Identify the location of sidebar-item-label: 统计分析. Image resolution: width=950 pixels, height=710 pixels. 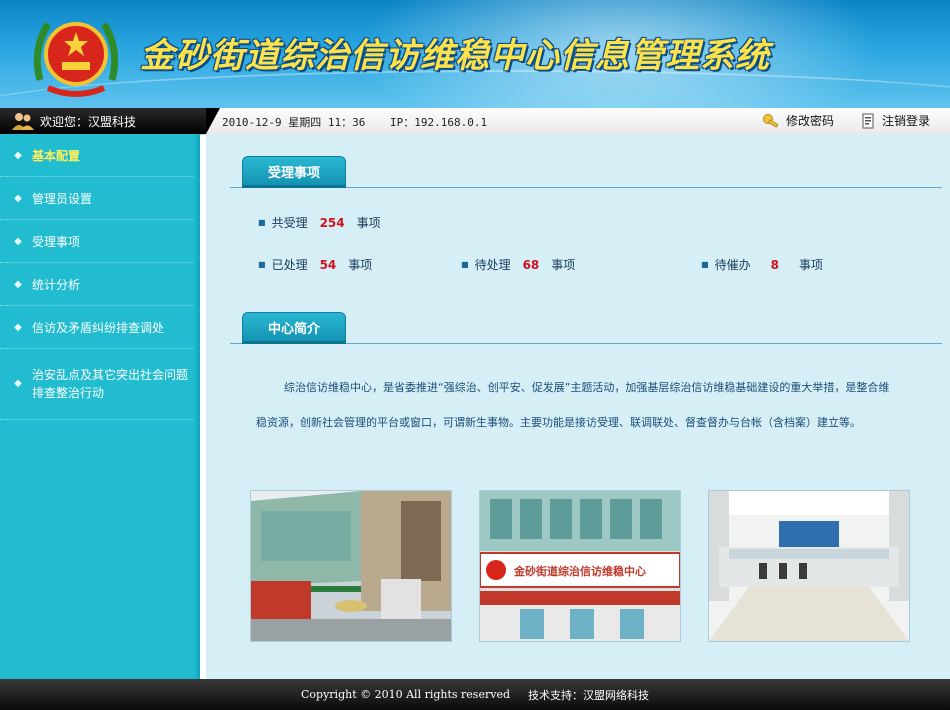
(56, 284).